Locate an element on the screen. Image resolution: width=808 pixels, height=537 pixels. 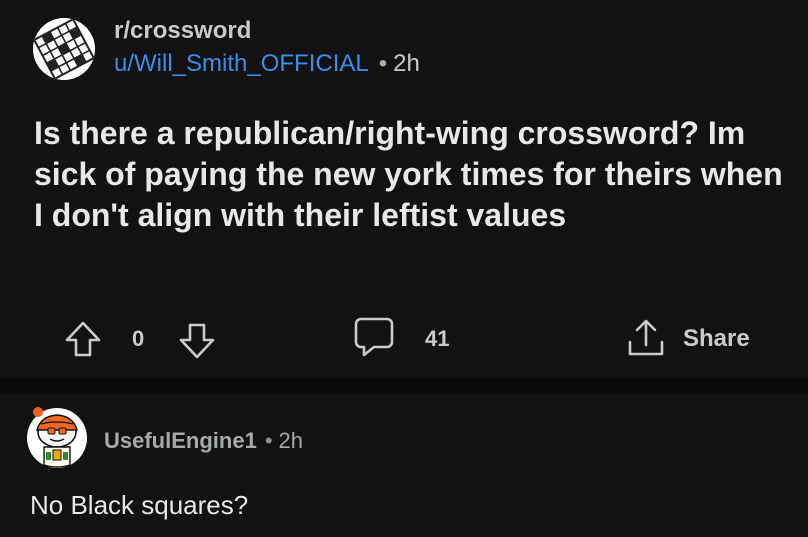
comment-count: 41 is located at coordinates (437, 339).